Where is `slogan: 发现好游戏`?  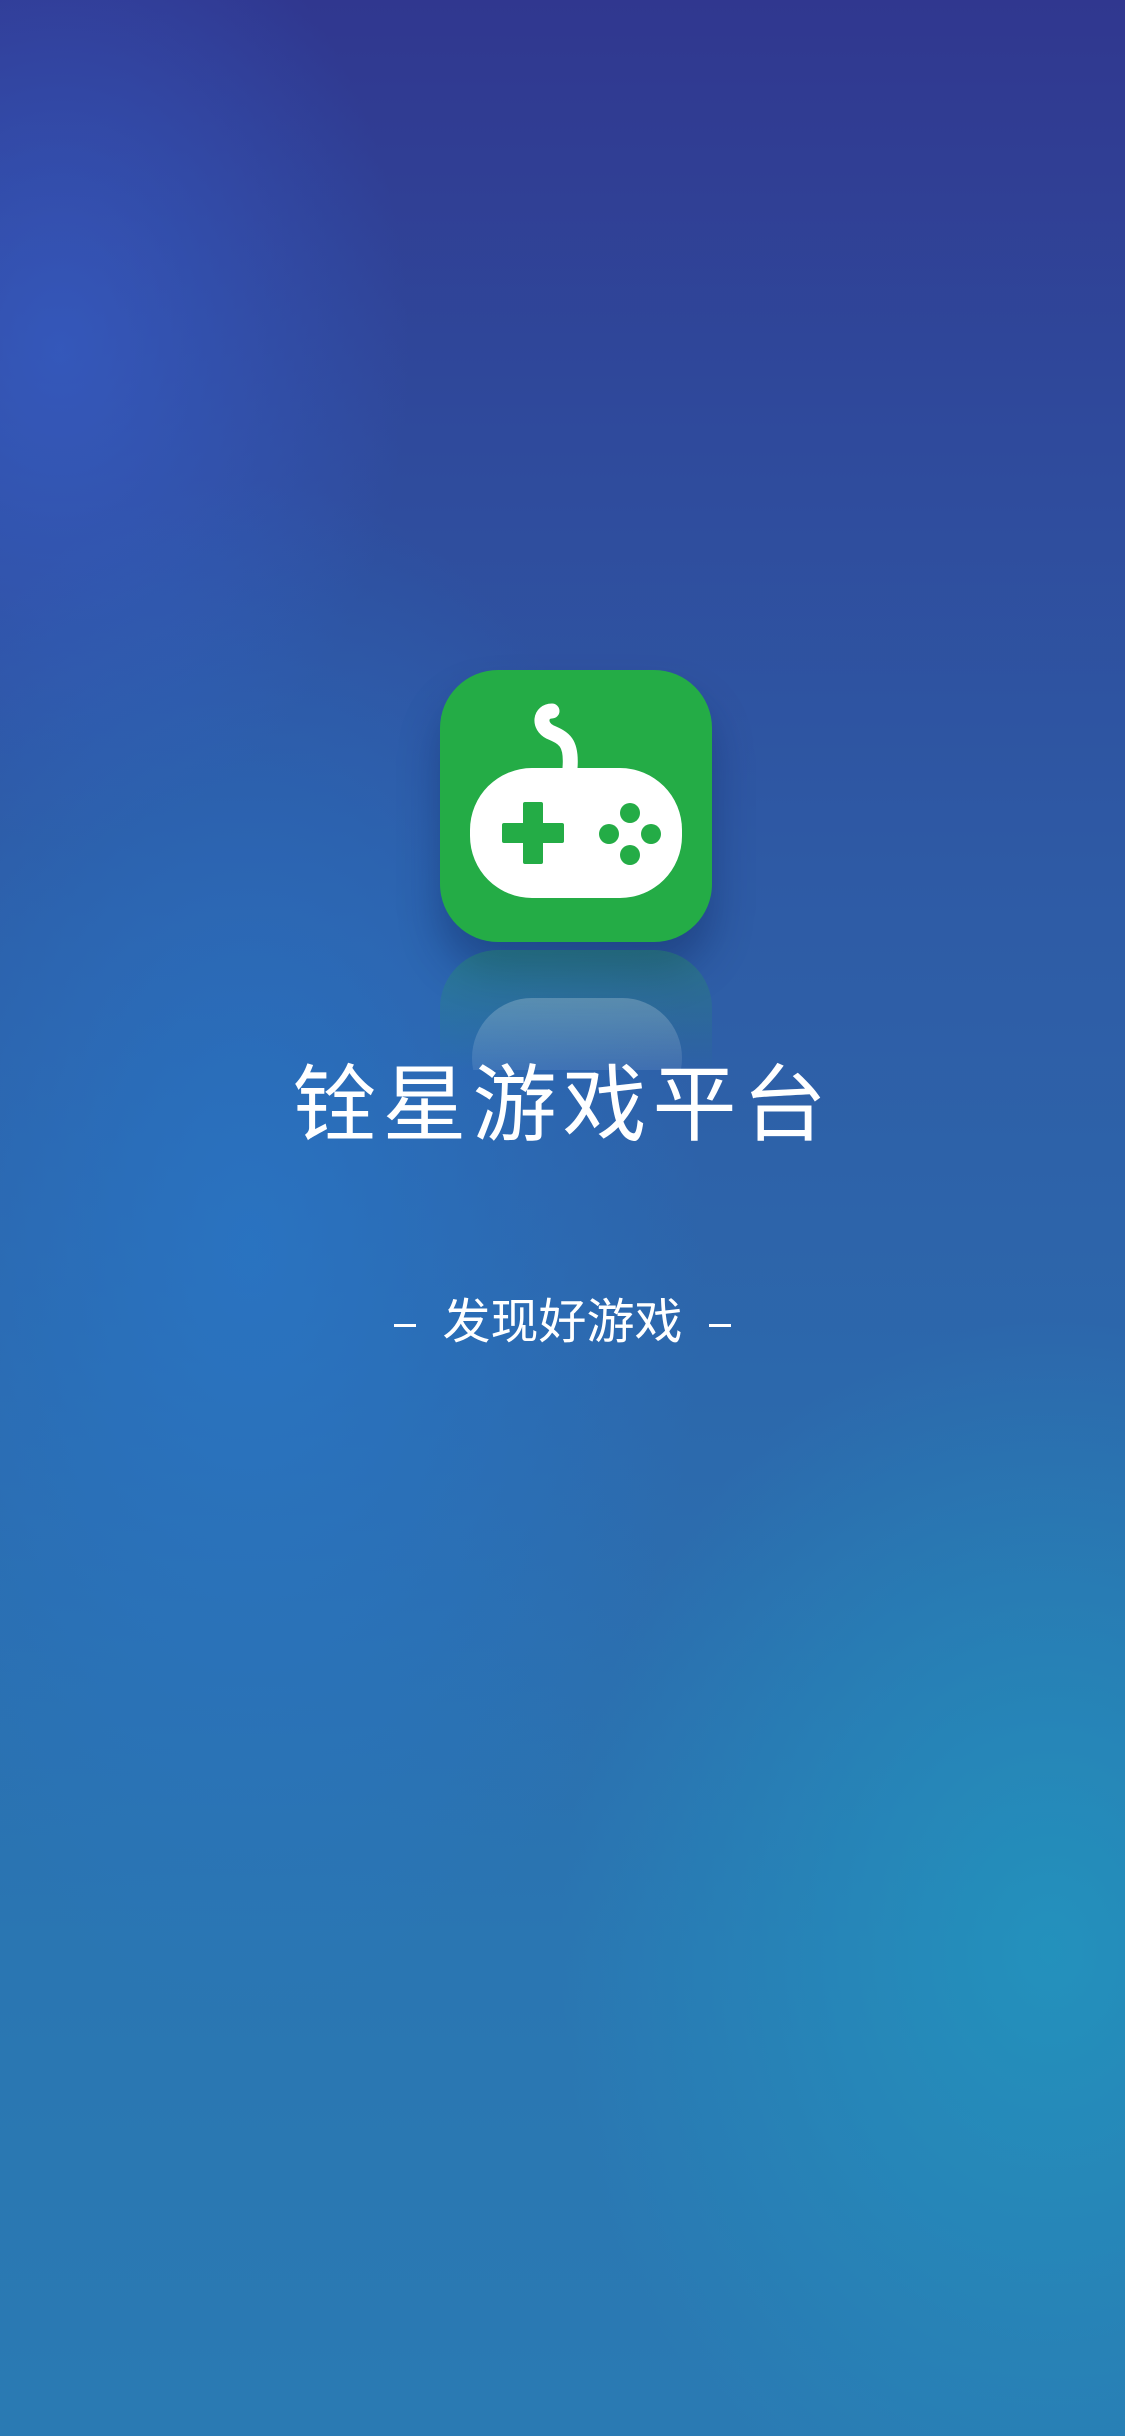 slogan: 发现好游戏 is located at coordinates (562, 1317).